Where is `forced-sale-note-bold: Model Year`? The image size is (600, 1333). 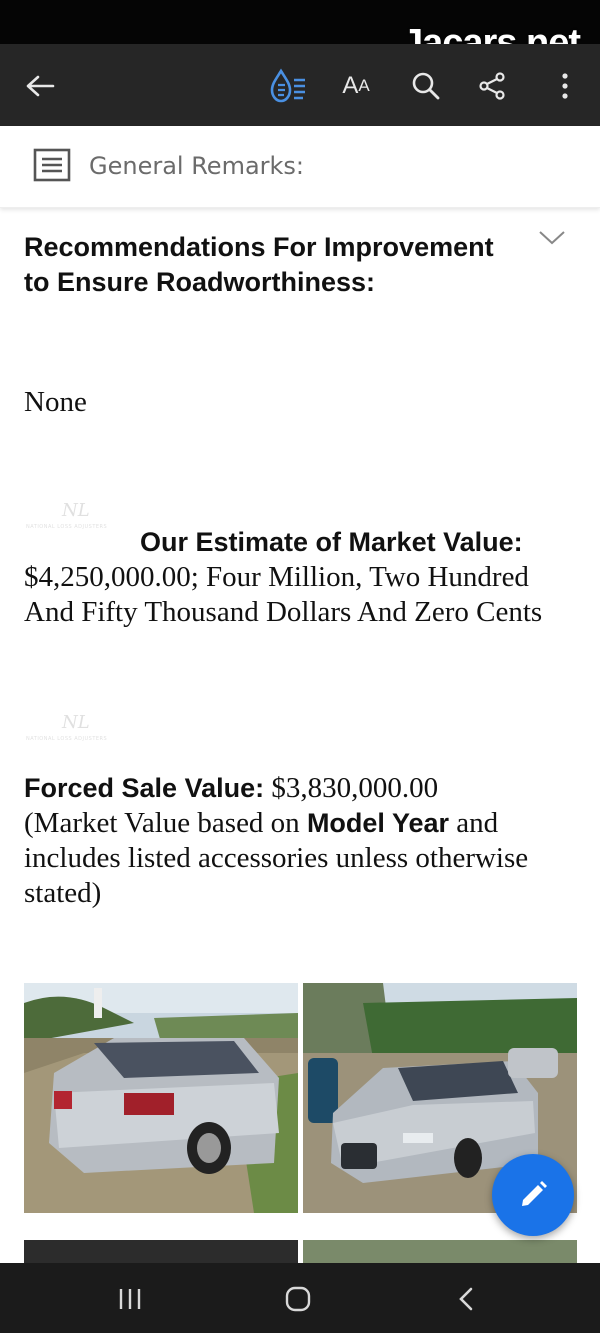 forced-sale-note-bold: Model Year is located at coordinates (378, 823).